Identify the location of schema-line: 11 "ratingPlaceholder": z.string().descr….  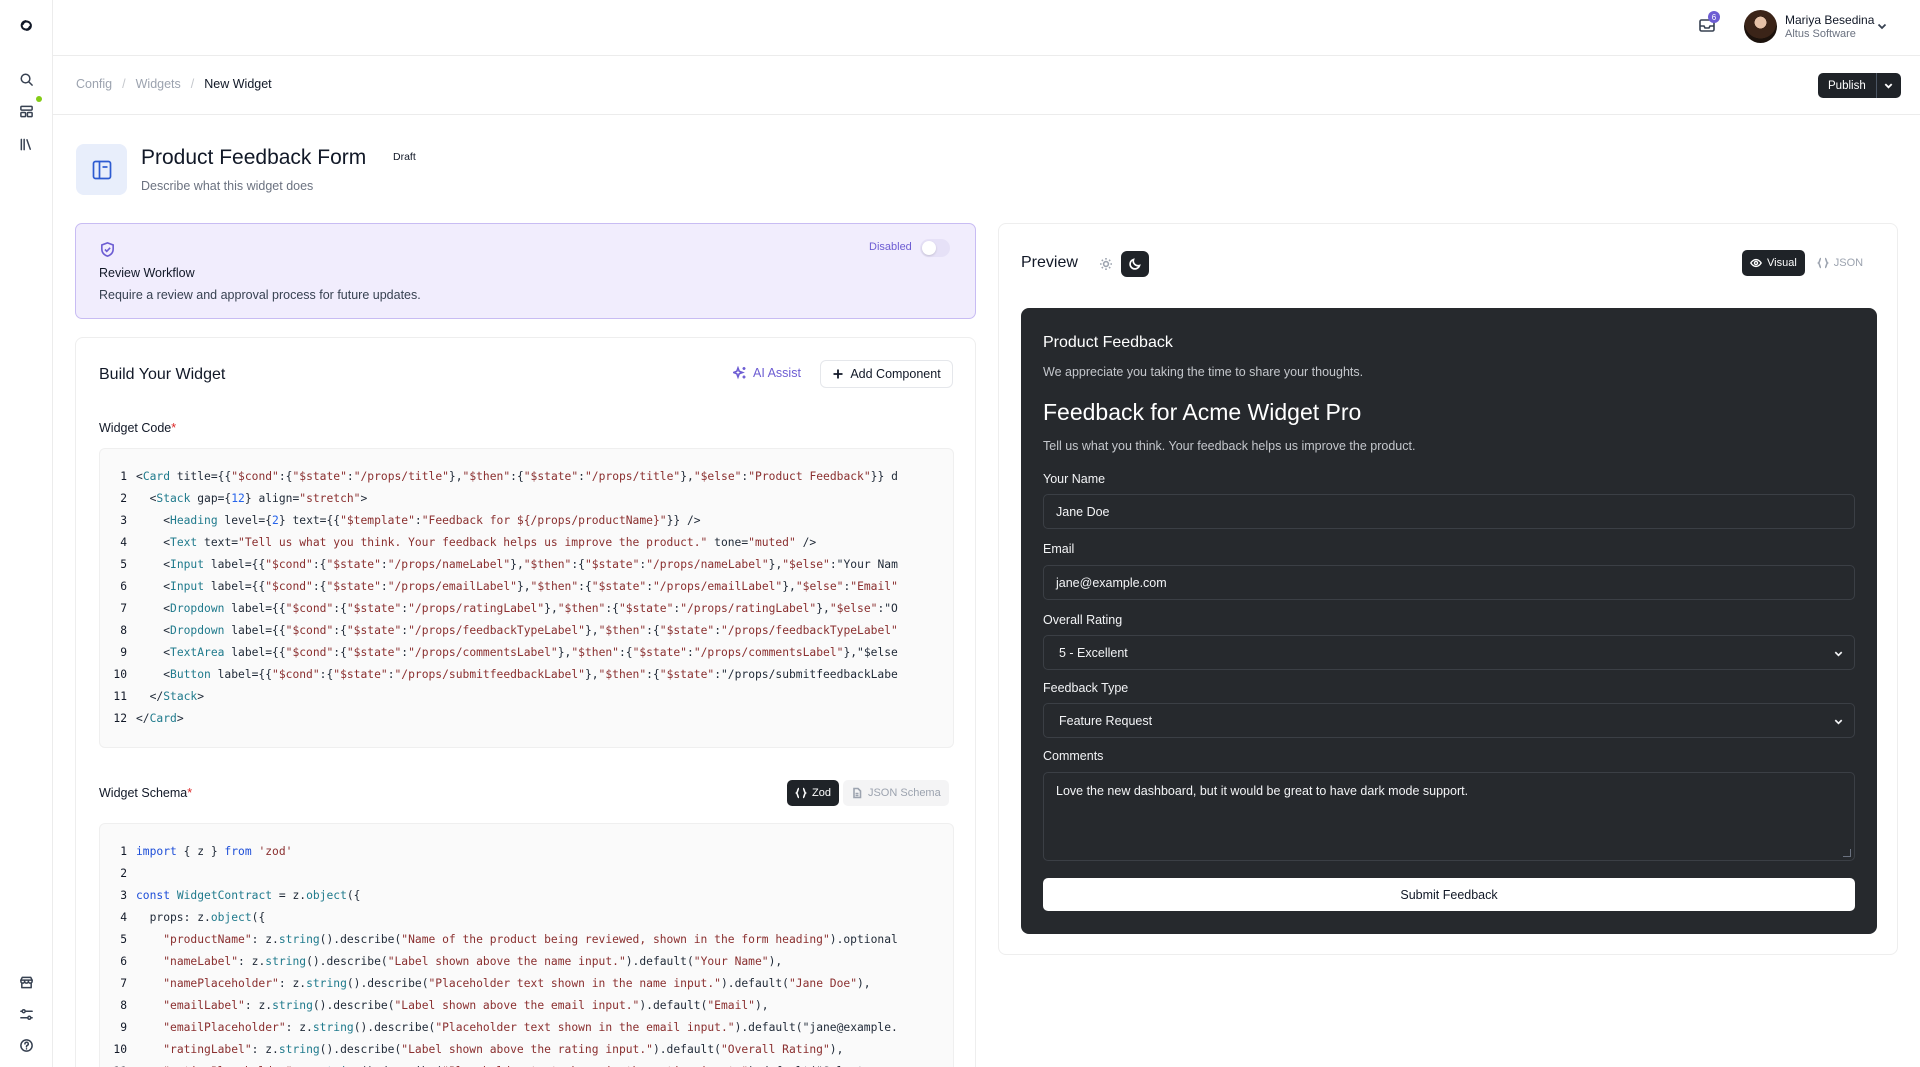
(526, 1063).